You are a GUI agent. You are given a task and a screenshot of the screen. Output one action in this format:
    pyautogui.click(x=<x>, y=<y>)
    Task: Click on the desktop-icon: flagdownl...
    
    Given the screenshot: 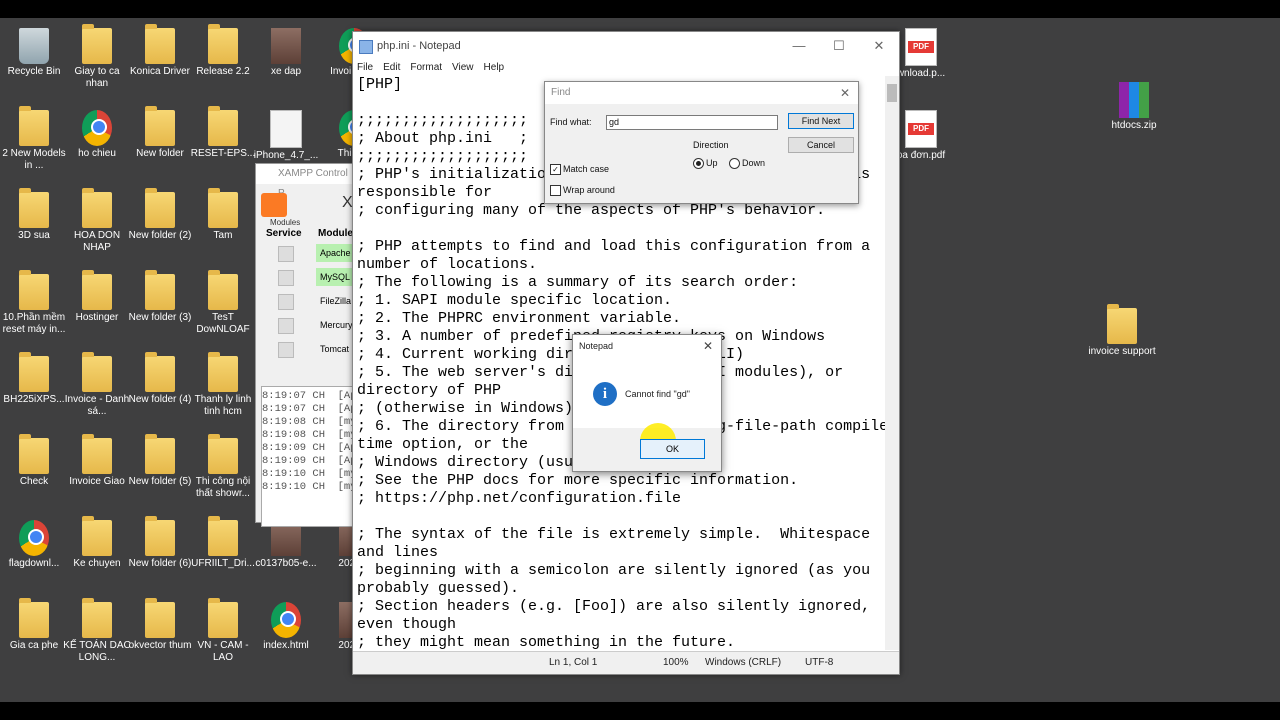 What is the action you would take?
    pyautogui.click(x=34, y=545)
    